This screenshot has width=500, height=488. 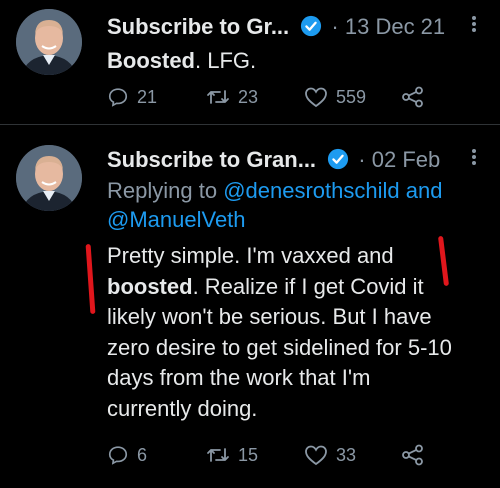 What do you see at coordinates (395, 26) in the screenshot?
I see `tweet-date: 13 Dec 21` at bounding box center [395, 26].